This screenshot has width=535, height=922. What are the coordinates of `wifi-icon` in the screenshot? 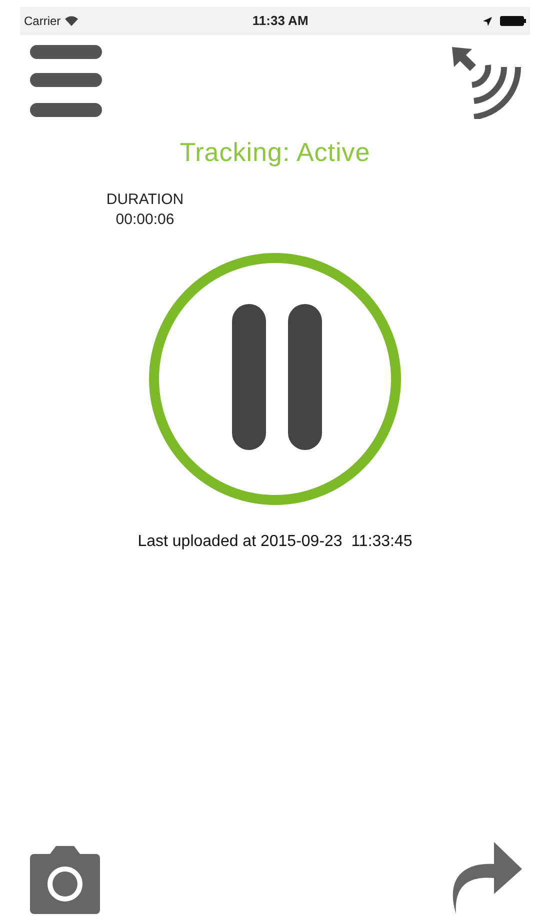 It's located at (71, 21).